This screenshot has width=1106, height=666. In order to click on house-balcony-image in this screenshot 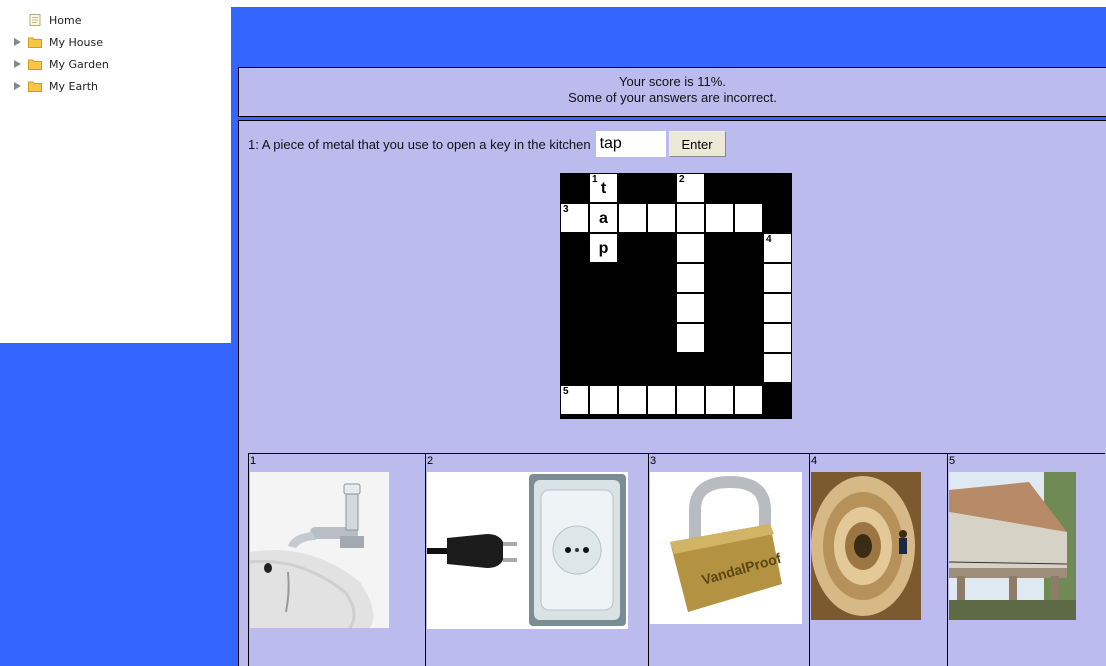, I will do `click(1012, 546)`.